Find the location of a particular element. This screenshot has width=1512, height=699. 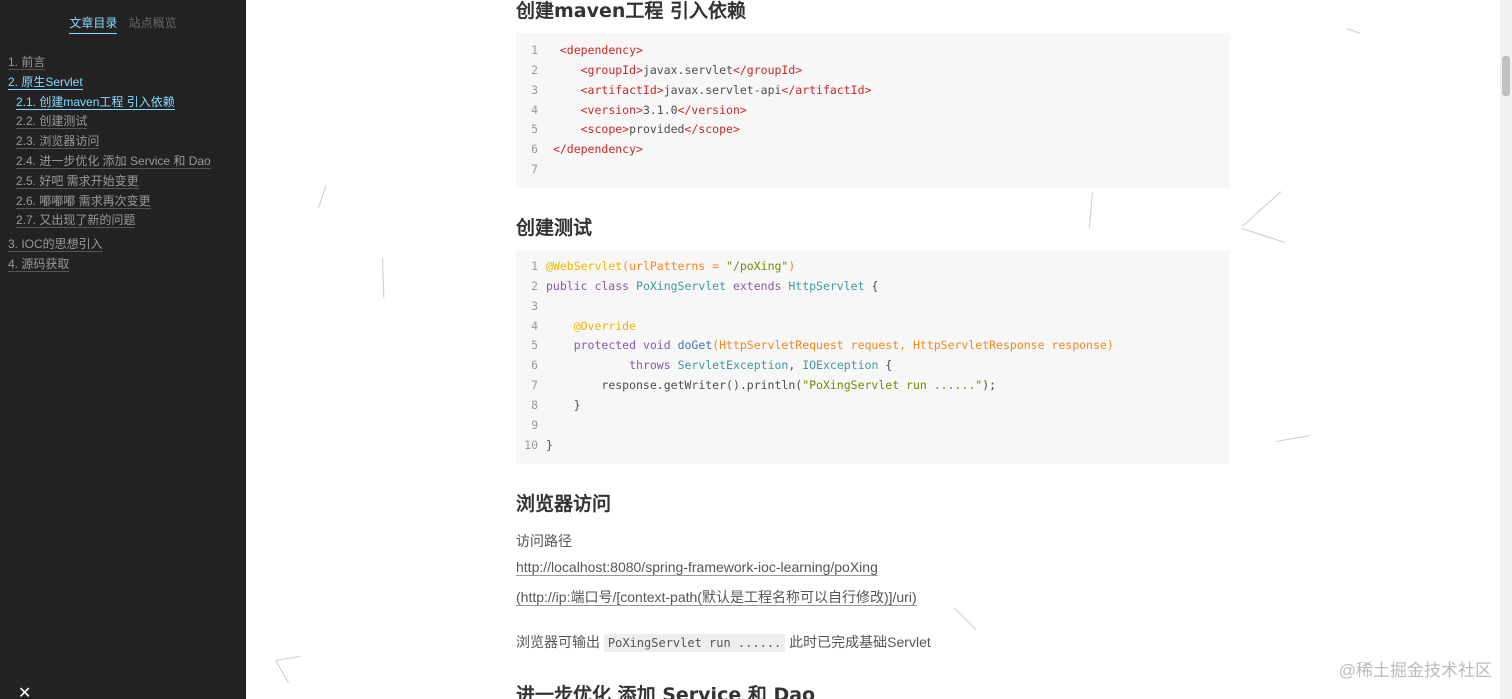

line-number: 6 is located at coordinates (534, 149).